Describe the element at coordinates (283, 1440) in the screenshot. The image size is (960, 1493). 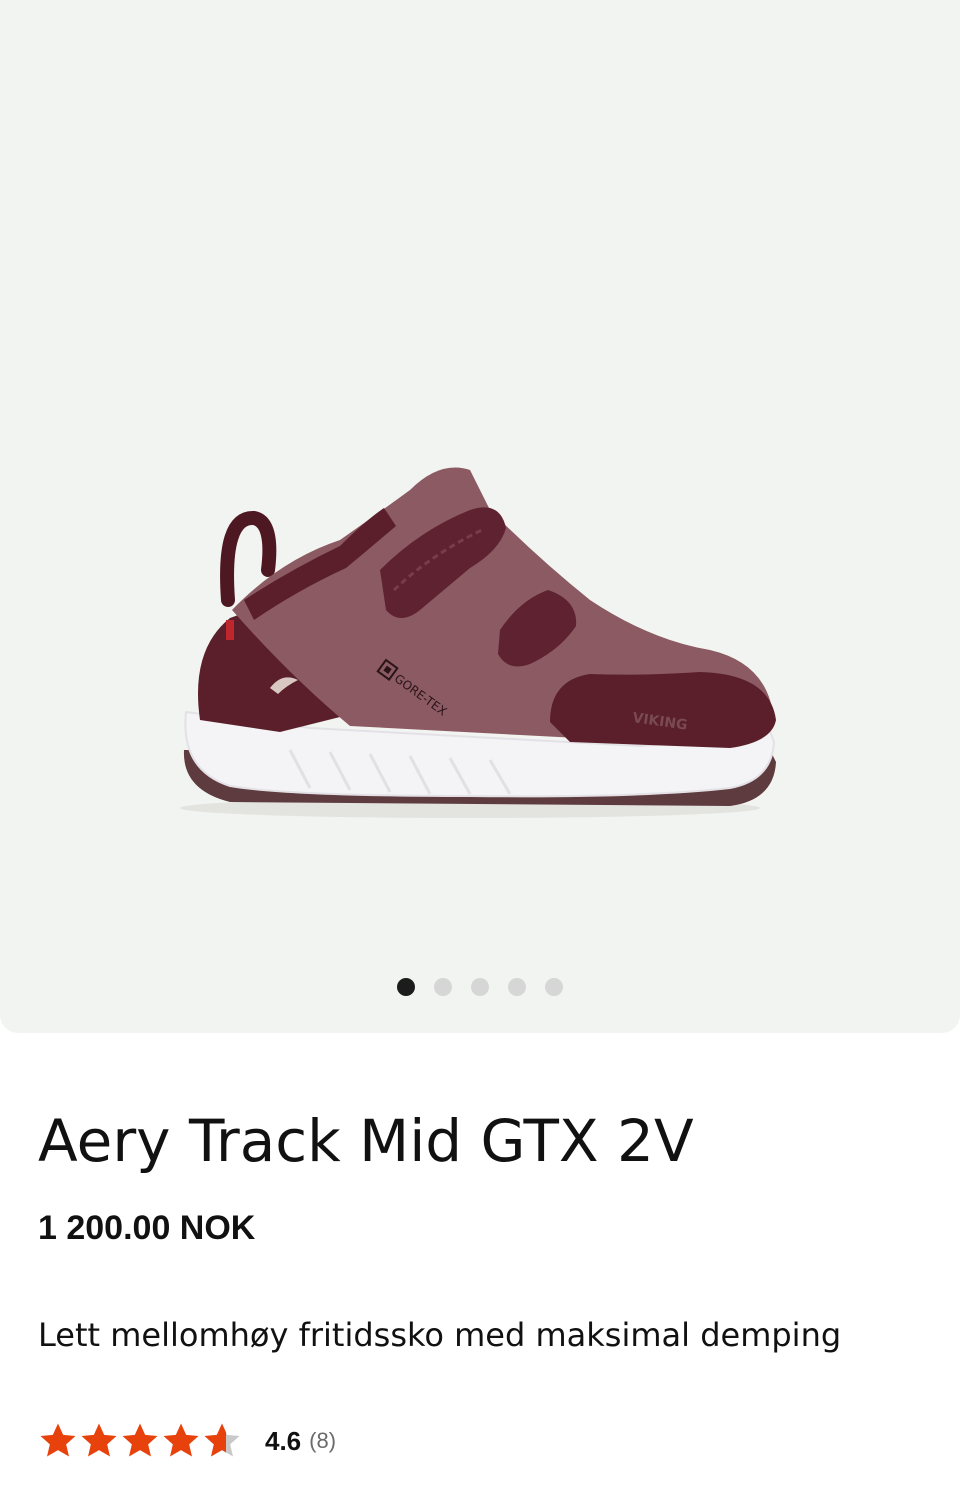
I see `rating-value: 4.6` at that location.